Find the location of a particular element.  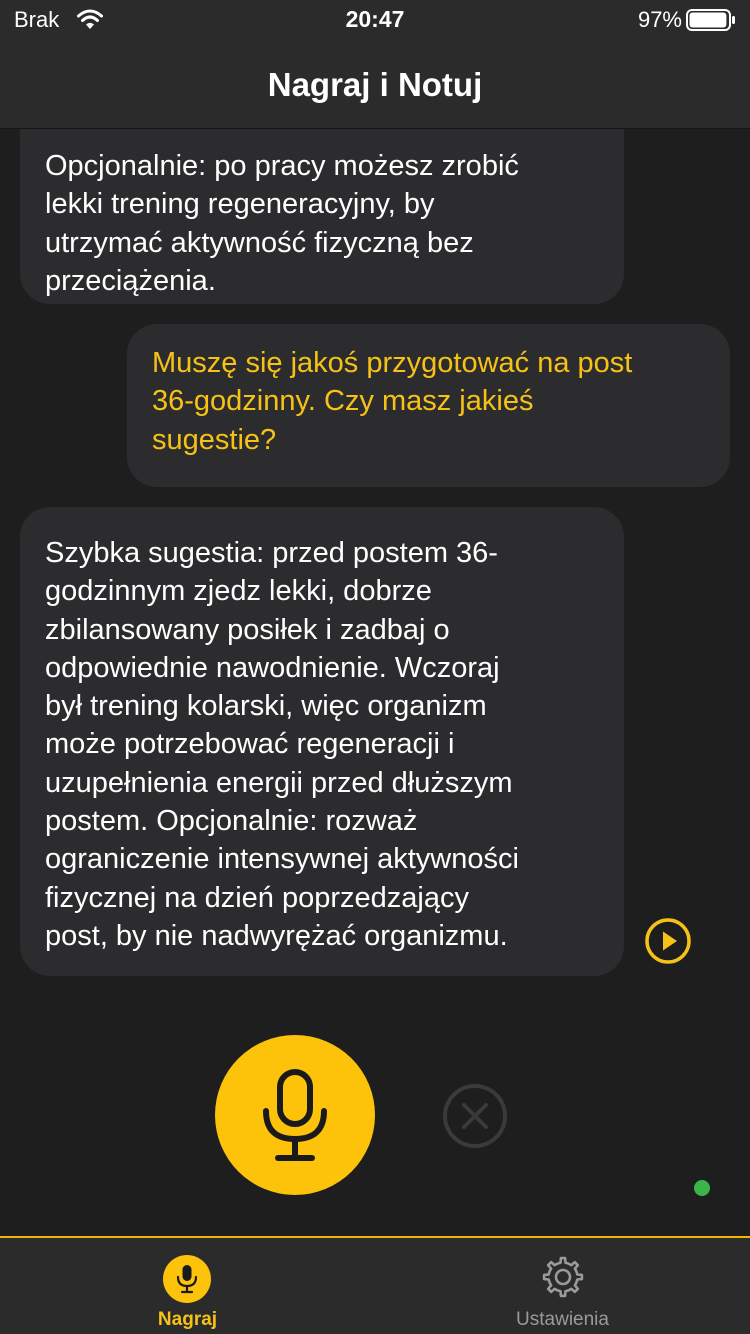

play-circle-icon is located at coordinates (668, 941).